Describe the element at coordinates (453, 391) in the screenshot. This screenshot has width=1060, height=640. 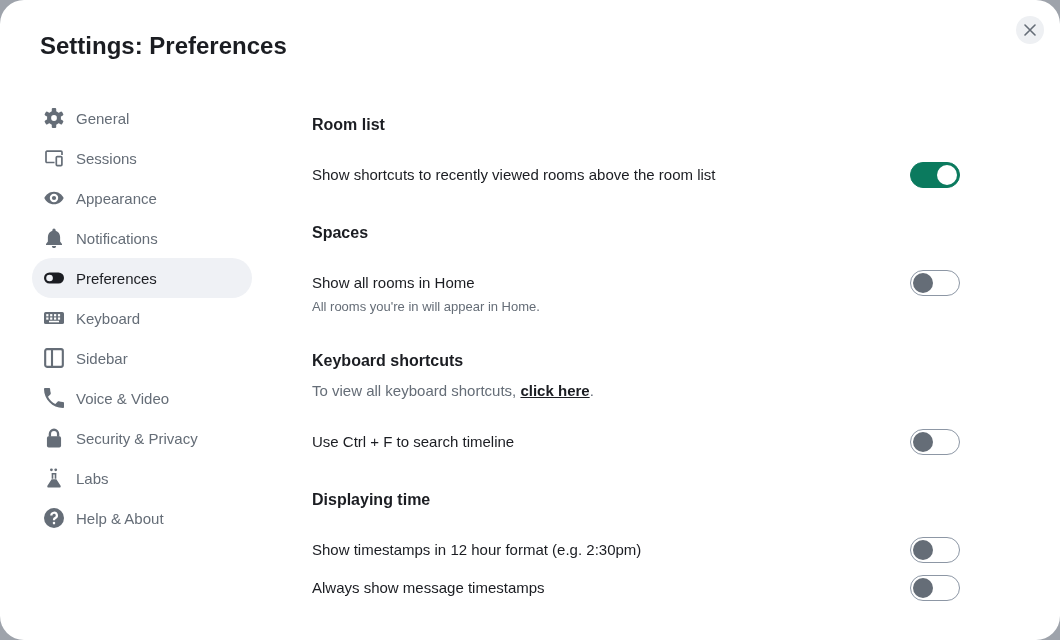
I see `help-text: To view all keyboard shortcuts, click here.` at that location.